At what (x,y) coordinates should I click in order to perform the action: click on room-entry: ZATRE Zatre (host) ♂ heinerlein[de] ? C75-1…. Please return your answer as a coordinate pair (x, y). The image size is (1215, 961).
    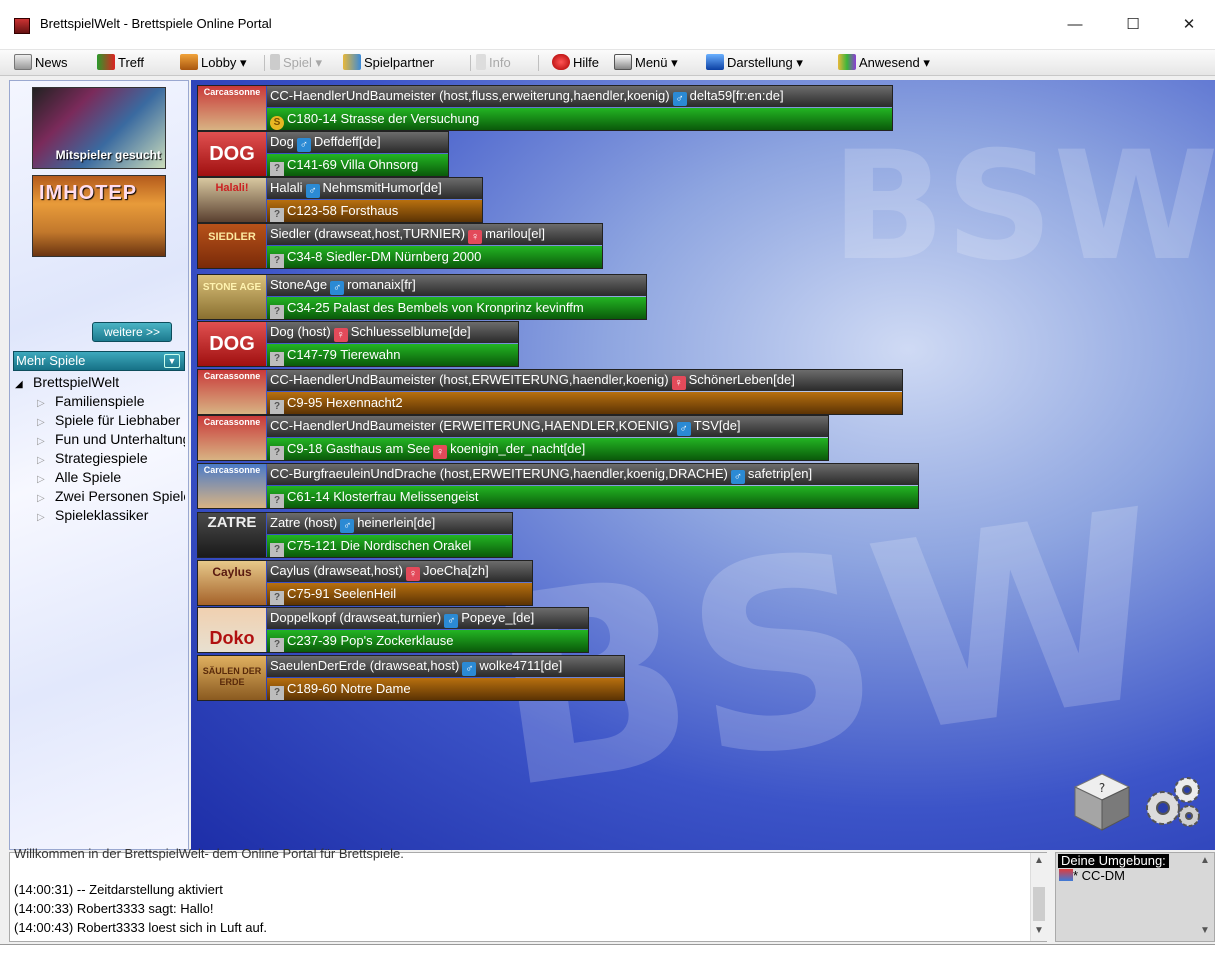
    Looking at the image, I should click on (355, 535).